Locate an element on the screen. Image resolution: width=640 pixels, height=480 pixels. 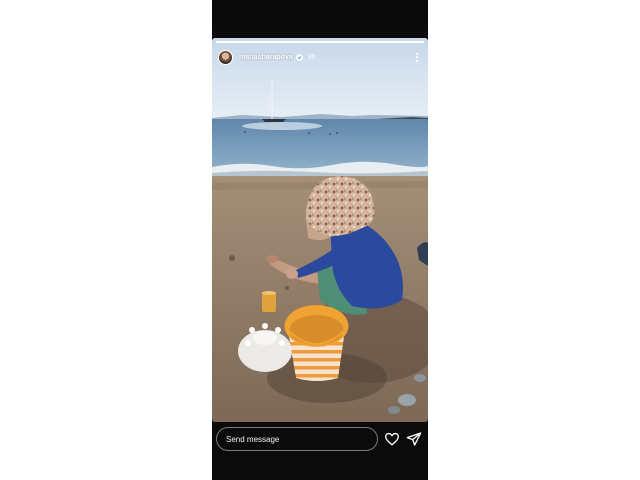
send-message-input is located at coordinates (297, 439).